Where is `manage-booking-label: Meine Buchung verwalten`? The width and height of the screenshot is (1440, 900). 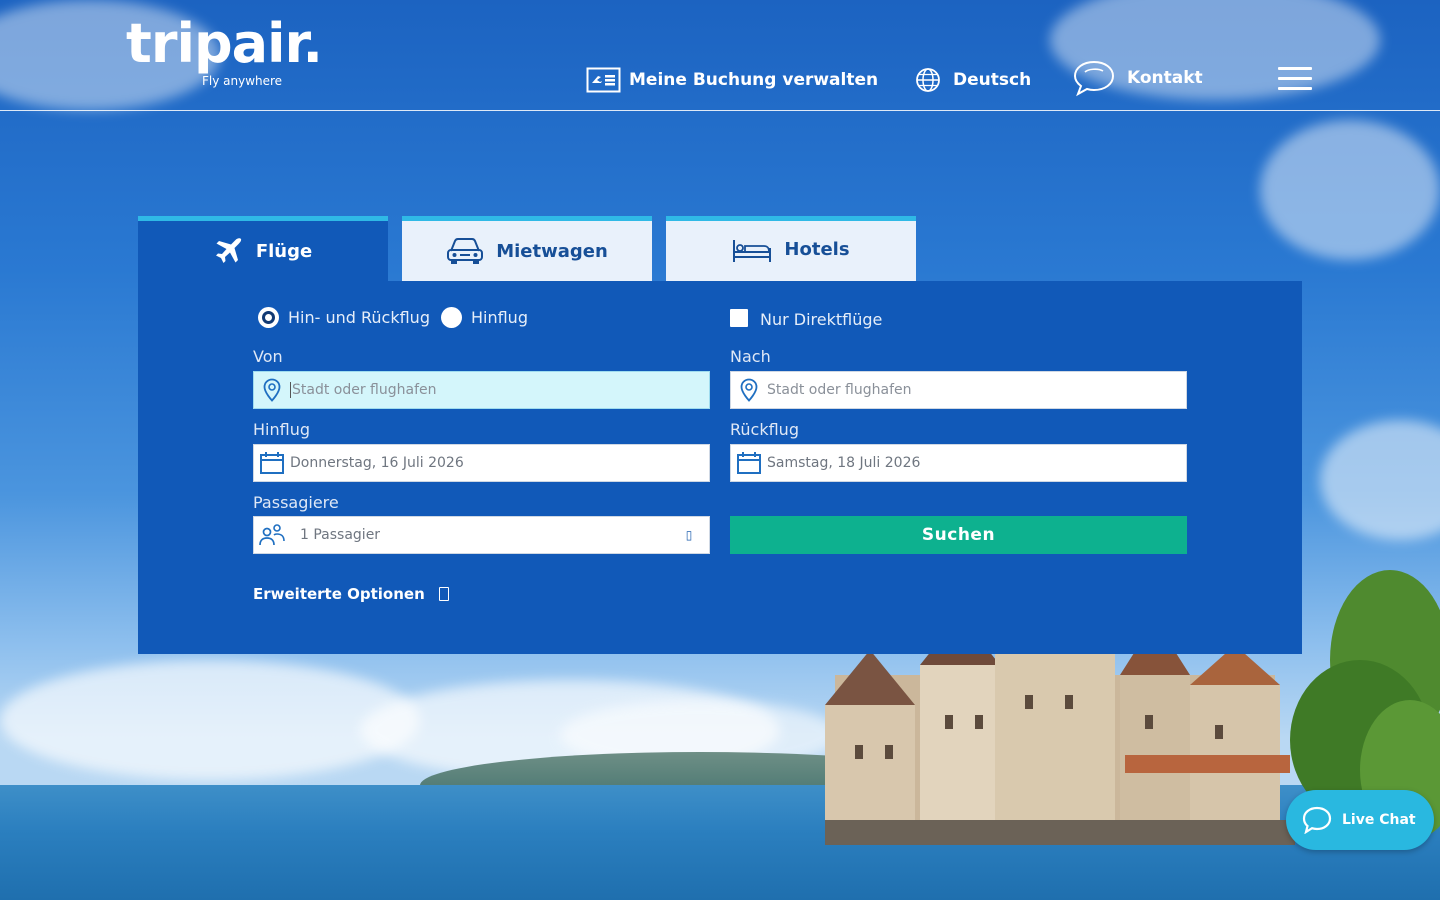
manage-booking-label: Meine Buchung verwalten is located at coordinates (754, 80).